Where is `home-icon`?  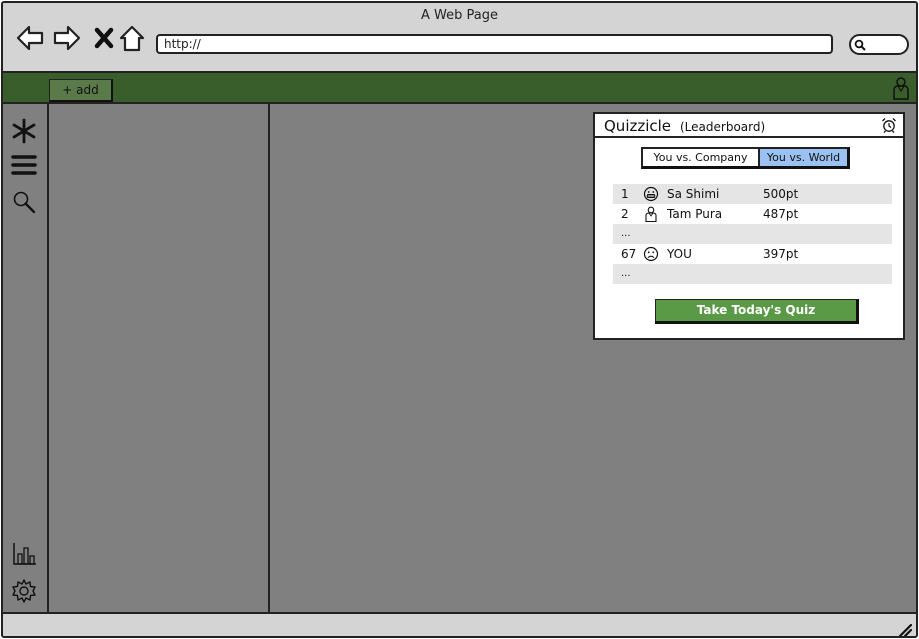 home-icon is located at coordinates (132, 38).